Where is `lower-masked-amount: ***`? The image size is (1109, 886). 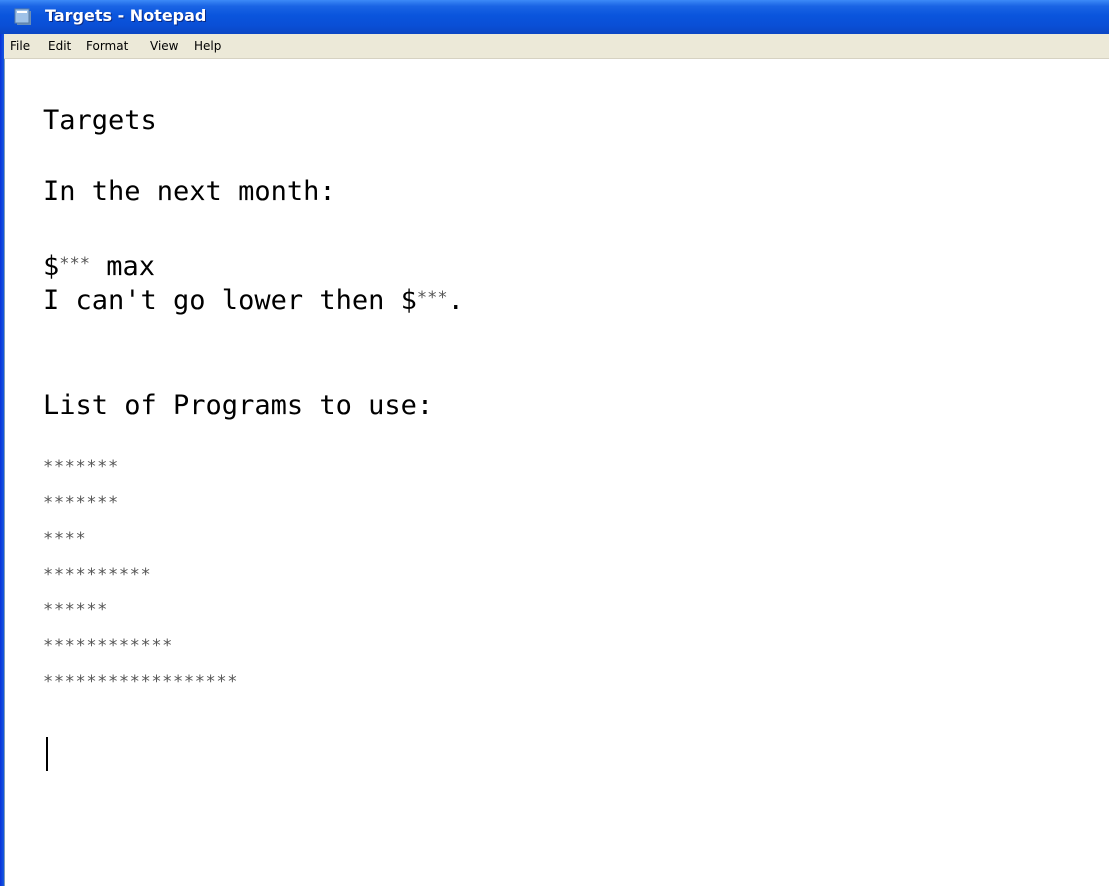 lower-masked-amount: *** is located at coordinates (432, 298).